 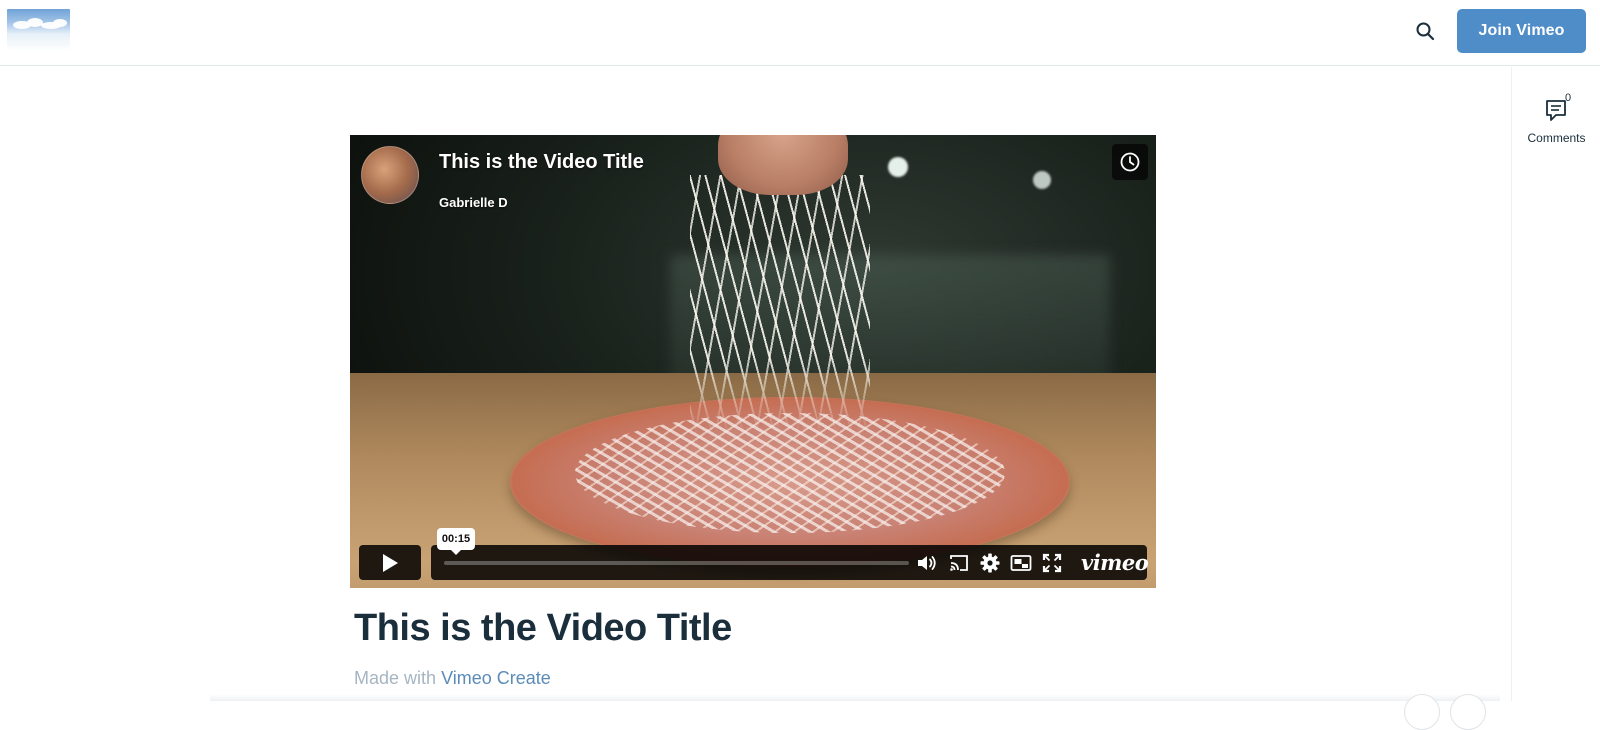 I want to click on settings-button, so click(x=990, y=563).